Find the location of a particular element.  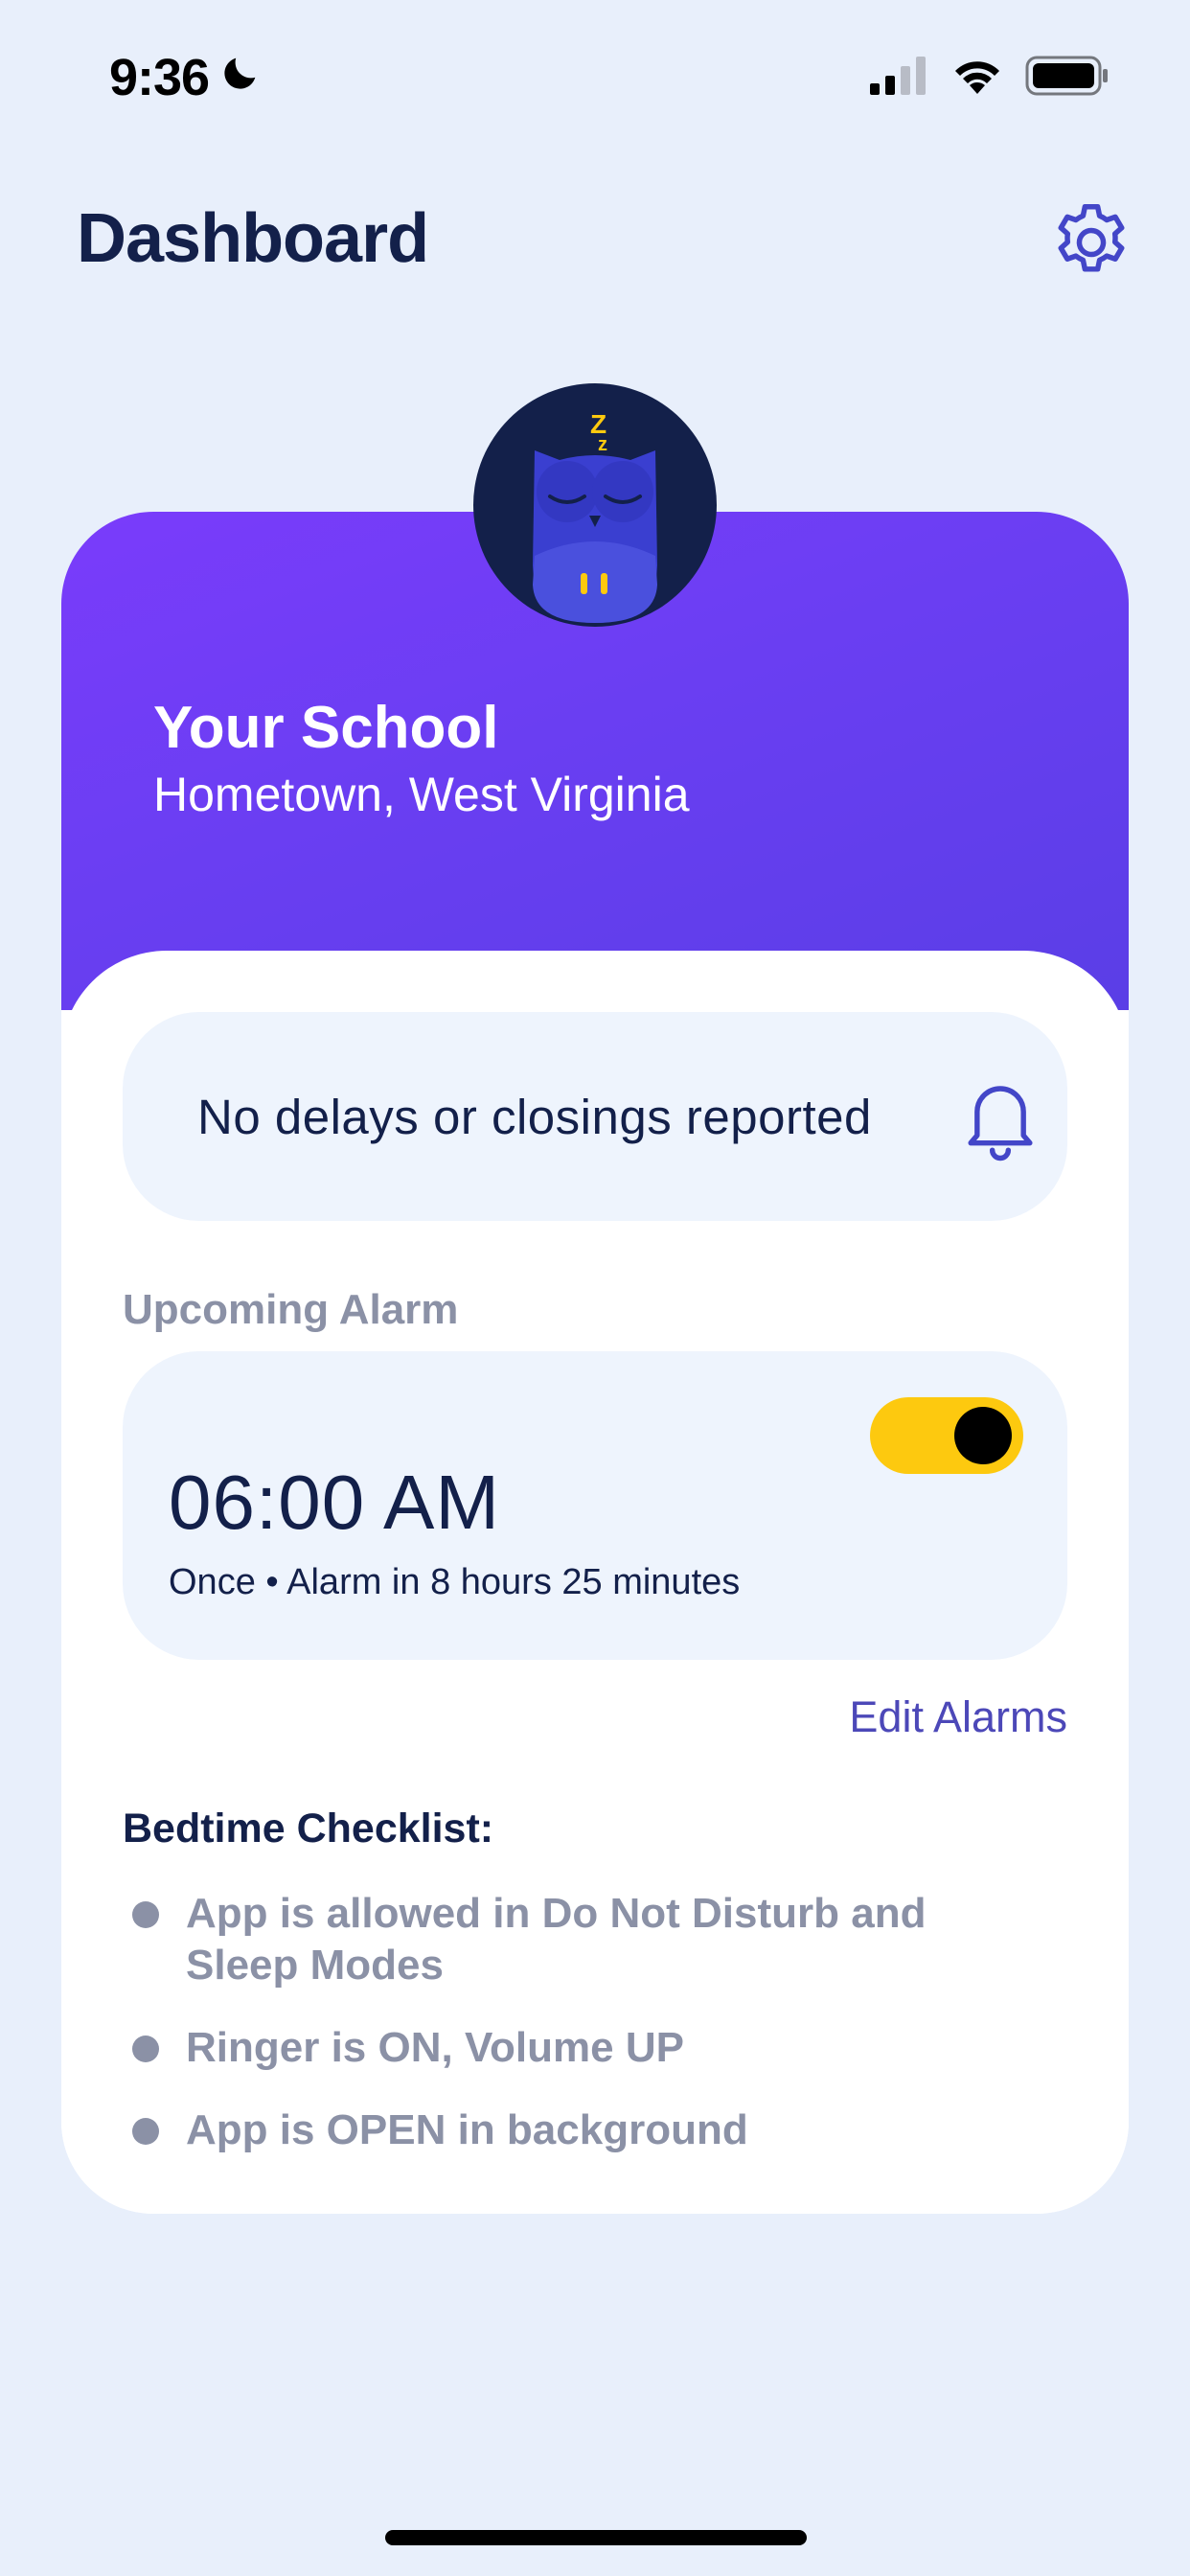

bedtime-checklist-title: Bedtime Checklist: is located at coordinates (309, 1829).